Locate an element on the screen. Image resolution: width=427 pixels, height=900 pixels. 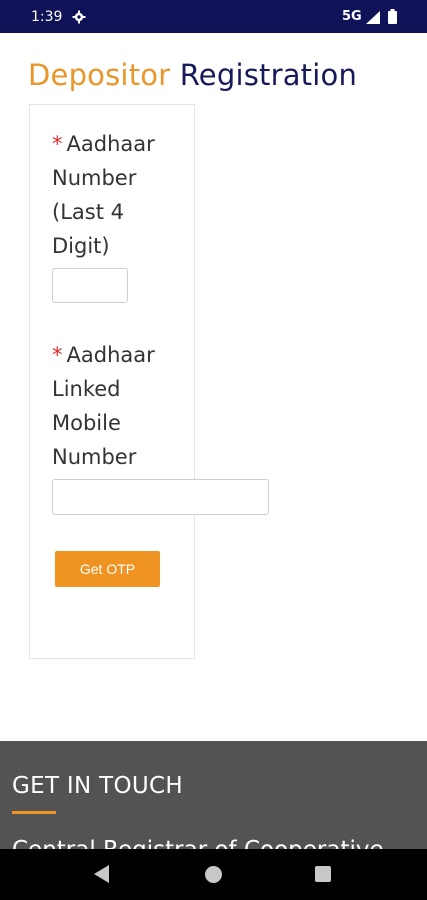
aadhaar-last4-input is located at coordinates (90, 285).